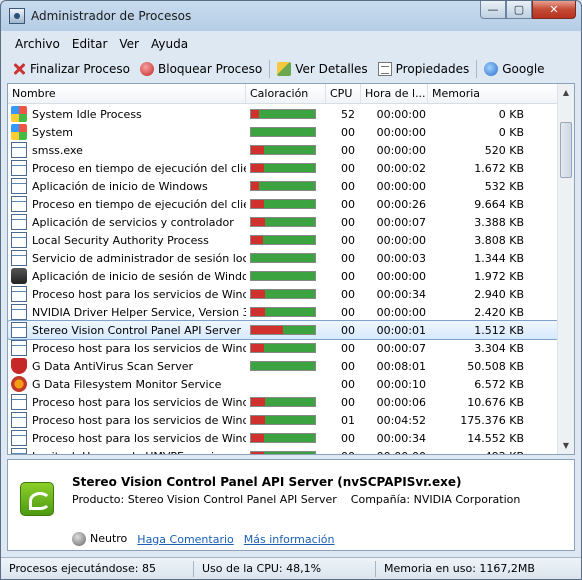 This screenshot has height=580, width=582. What do you see at coordinates (127, 132) in the screenshot?
I see `process-name-cell: System` at bounding box center [127, 132].